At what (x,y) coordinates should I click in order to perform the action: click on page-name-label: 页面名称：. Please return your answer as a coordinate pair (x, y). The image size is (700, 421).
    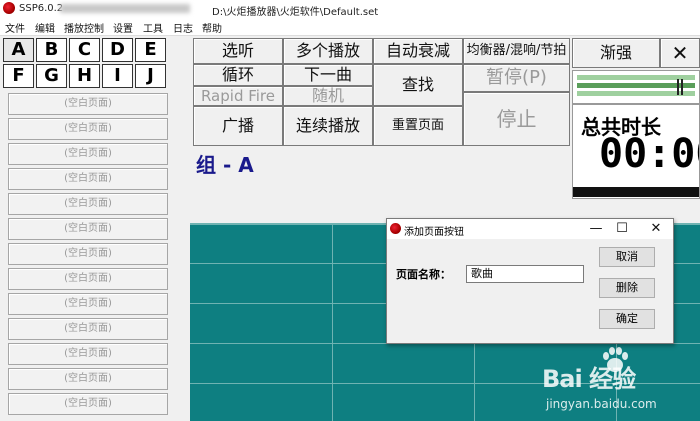
    Looking at the image, I should click on (423, 274).